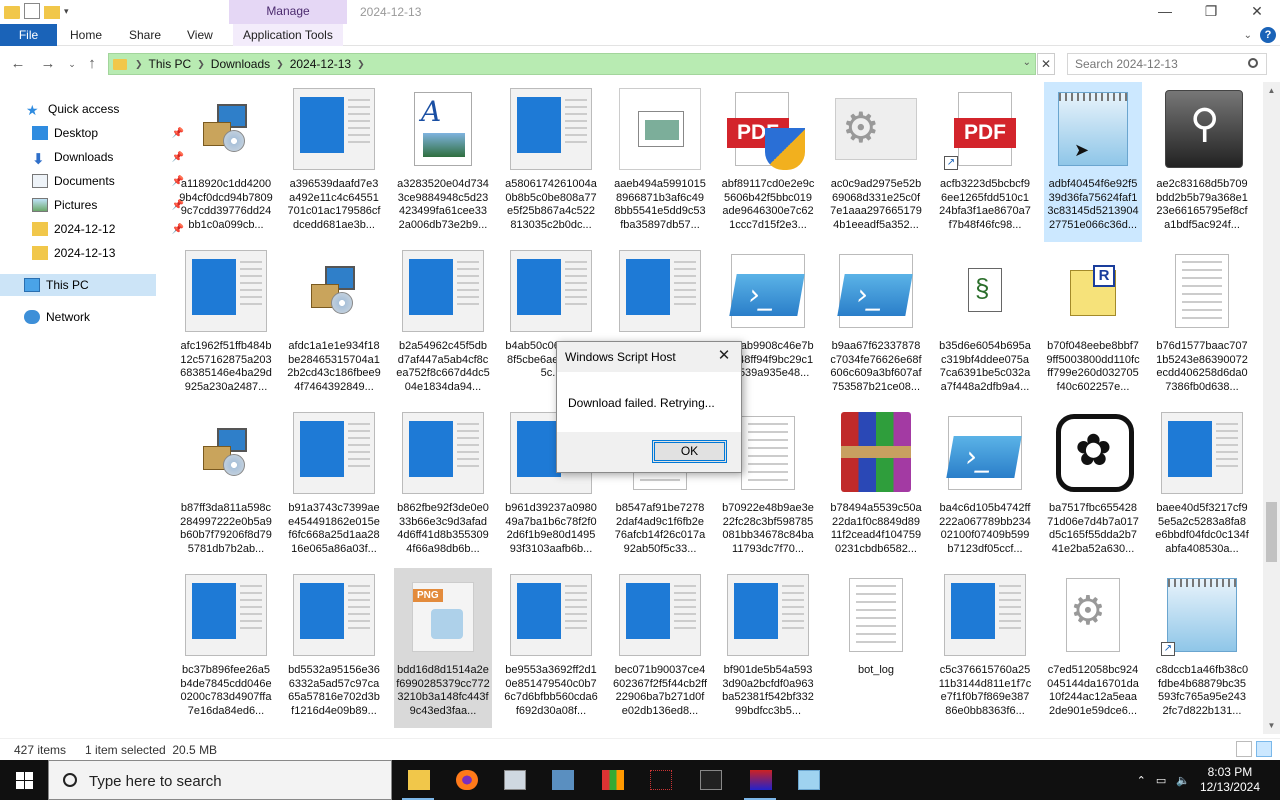  Describe the element at coordinates (710, 781) in the screenshot. I see `taskbar-terminal` at that location.